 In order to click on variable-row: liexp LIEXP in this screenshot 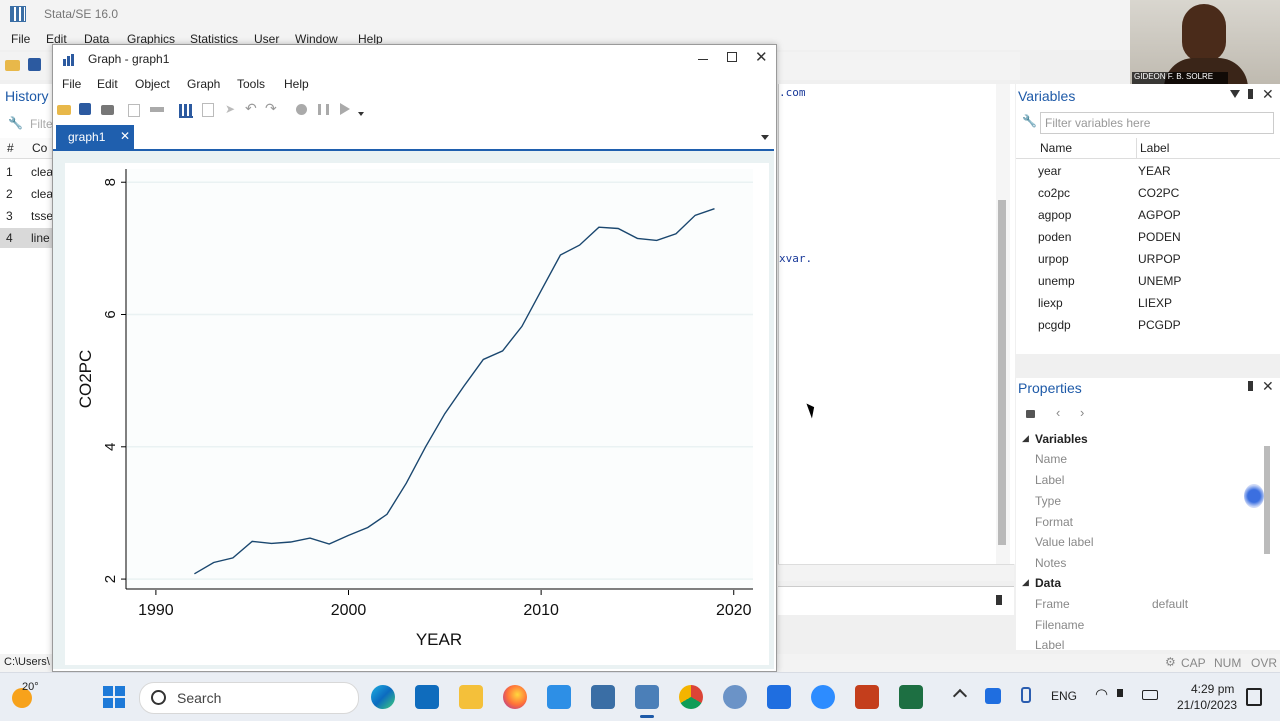, I will do `click(1149, 303)`.